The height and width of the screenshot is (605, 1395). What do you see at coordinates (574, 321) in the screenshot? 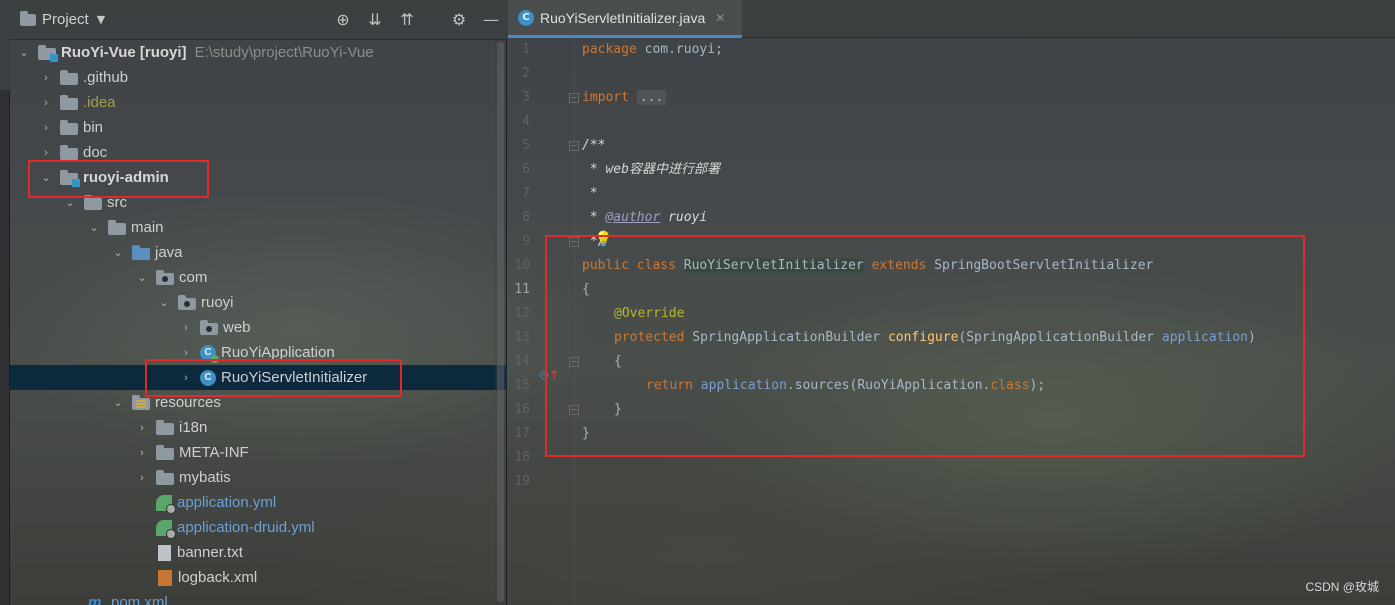
I see `gutter-divider` at bounding box center [574, 321].